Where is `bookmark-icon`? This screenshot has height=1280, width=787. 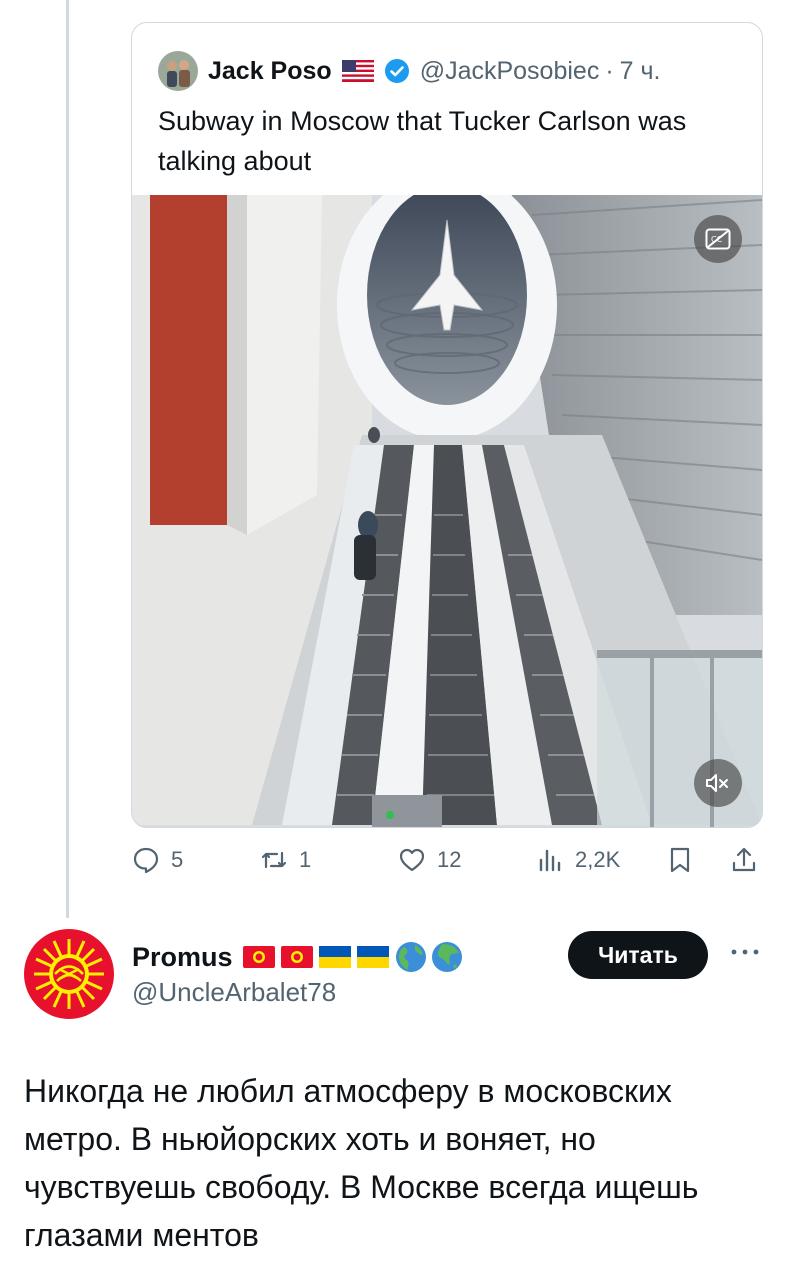 bookmark-icon is located at coordinates (680, 860).